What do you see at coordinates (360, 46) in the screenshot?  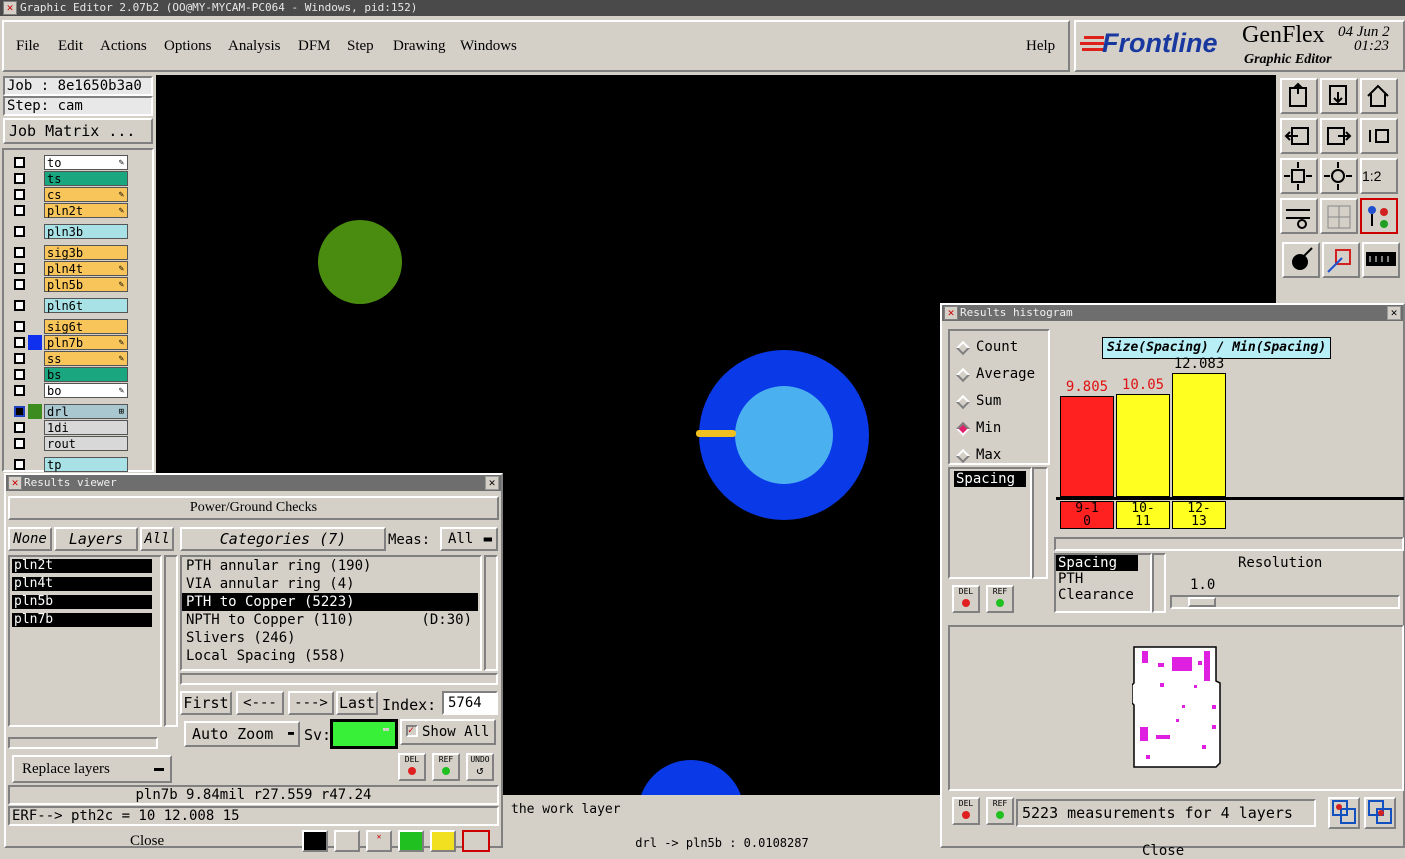 I see `menu-step: Step` at bounding box center [360, 46].